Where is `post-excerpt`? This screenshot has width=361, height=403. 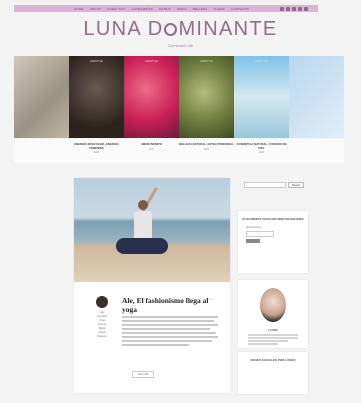
post-excerpt is located at coordinates (170, 332).